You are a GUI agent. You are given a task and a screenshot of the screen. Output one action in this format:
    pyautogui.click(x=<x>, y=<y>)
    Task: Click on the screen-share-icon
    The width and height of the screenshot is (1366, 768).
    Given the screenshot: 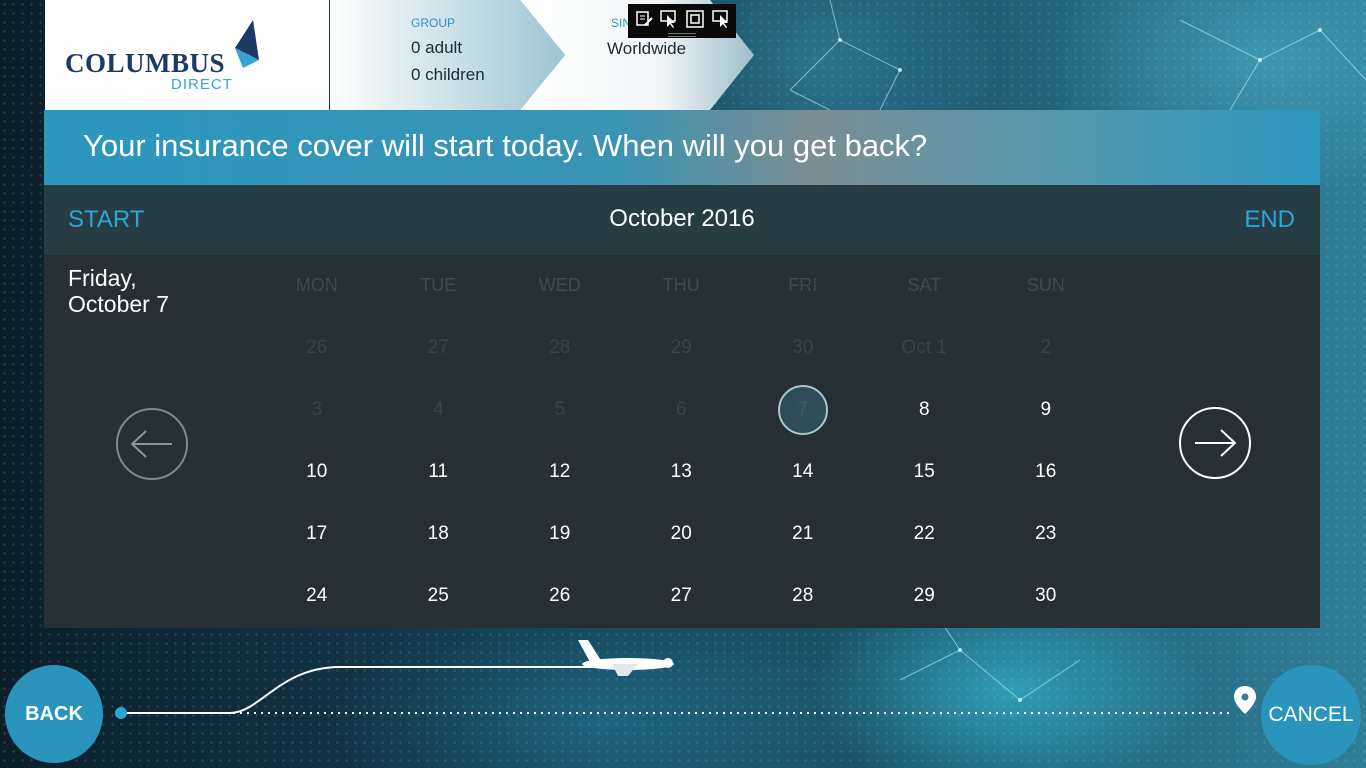 What is the action you would take?
    pyautogui.click(x=721, y=19)
    